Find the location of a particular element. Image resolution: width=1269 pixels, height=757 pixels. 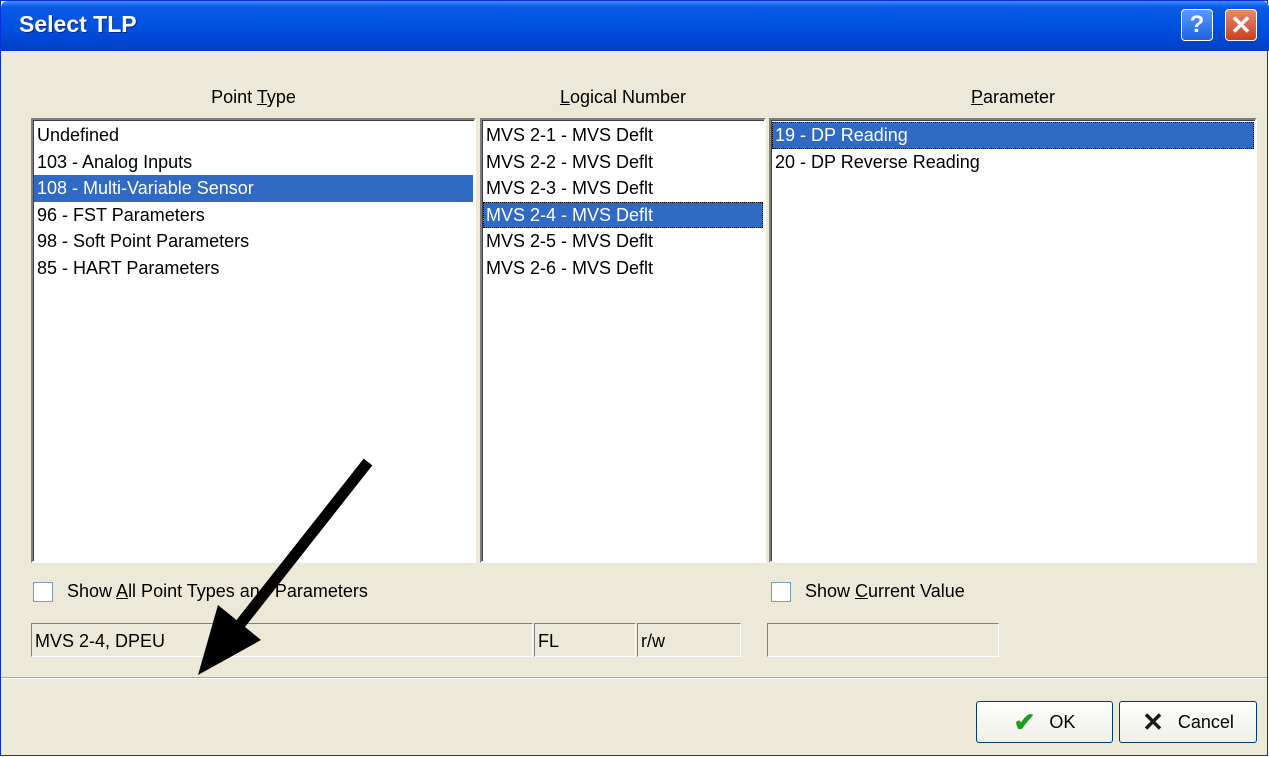

parameter-header: Parameter is located at coordinates (1013, 97).